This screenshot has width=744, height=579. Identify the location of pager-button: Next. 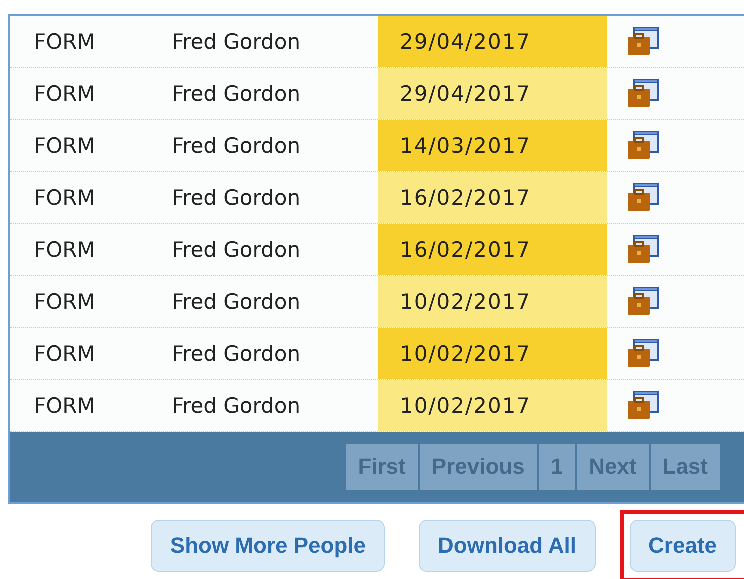
(613, 467).